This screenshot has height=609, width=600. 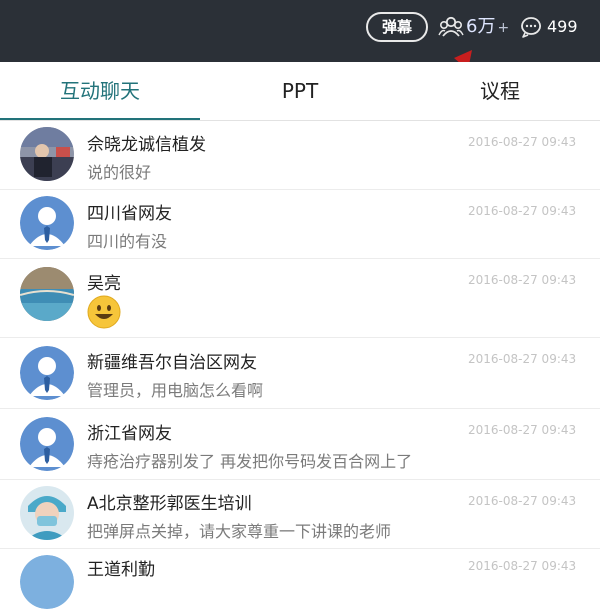 I want to click on sender-name: A北京整形郭医生培训, so click(x=169, y=504).